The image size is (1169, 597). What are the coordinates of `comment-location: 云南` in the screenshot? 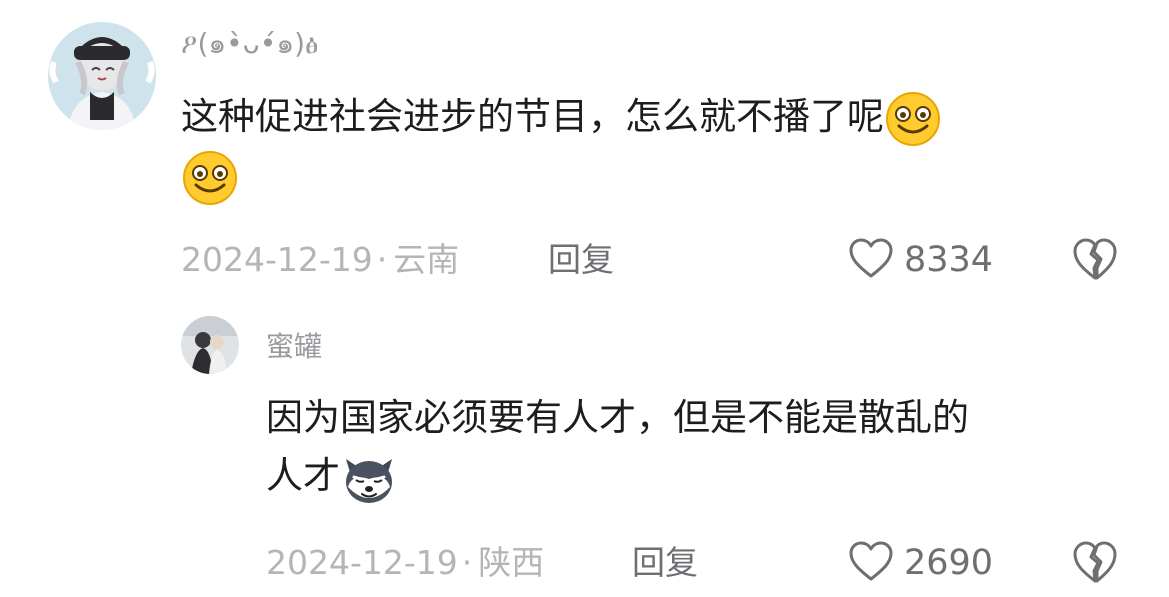 It's located at (426, 259).